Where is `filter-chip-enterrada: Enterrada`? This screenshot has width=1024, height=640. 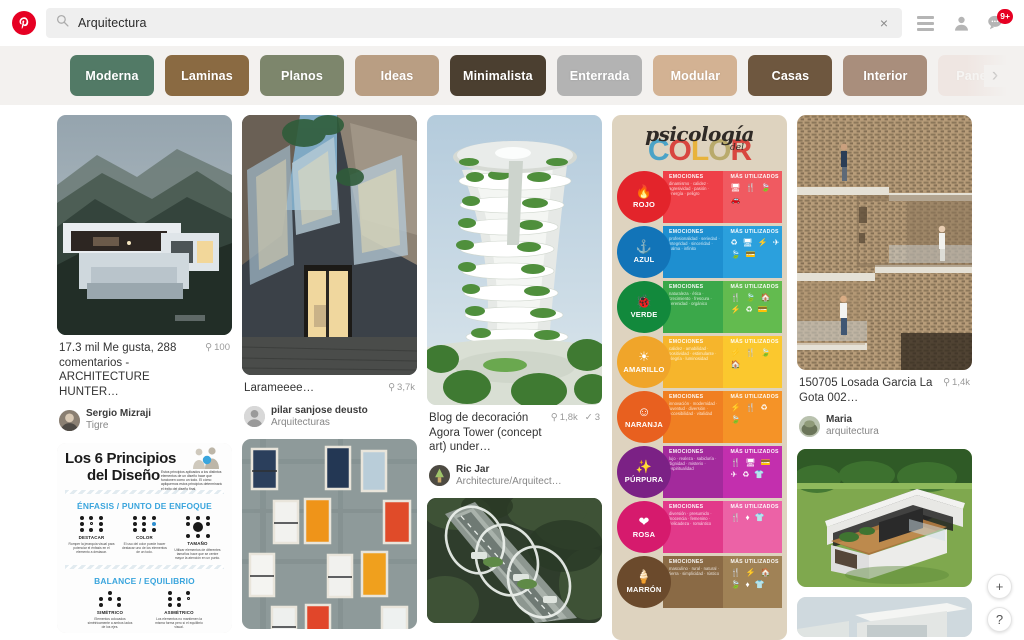 filter-chip-enterrada: Enterrada is located at coordinates (599, 75).